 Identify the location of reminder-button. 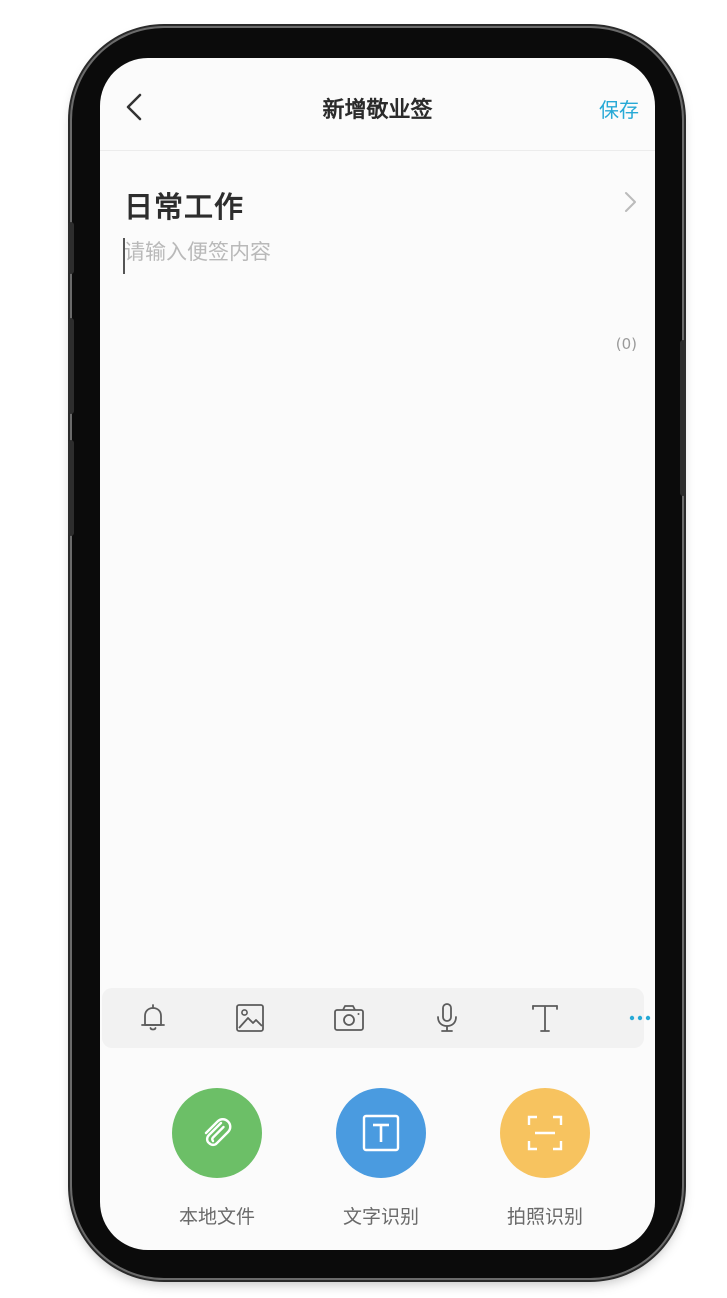
(153, 1018).